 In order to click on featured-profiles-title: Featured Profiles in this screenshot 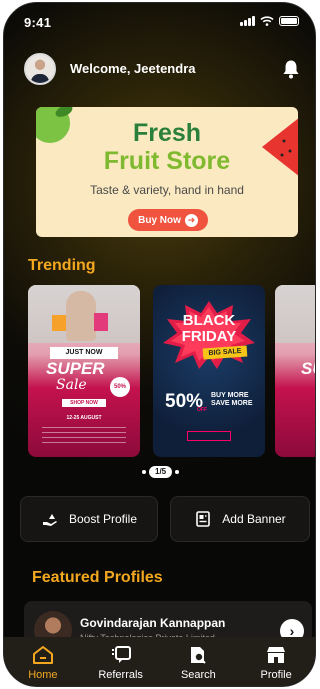, I will do `click(97, 577)`.